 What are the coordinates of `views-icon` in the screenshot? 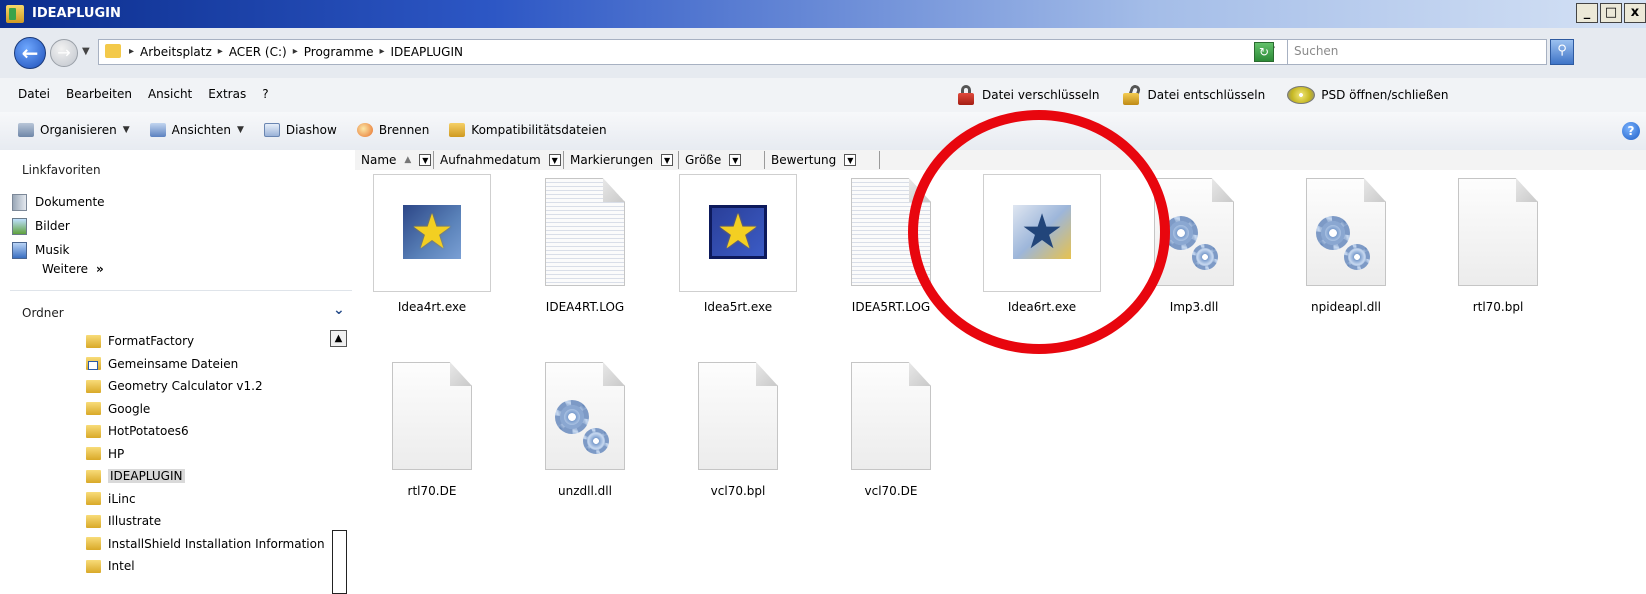 It's located at (157, 130).